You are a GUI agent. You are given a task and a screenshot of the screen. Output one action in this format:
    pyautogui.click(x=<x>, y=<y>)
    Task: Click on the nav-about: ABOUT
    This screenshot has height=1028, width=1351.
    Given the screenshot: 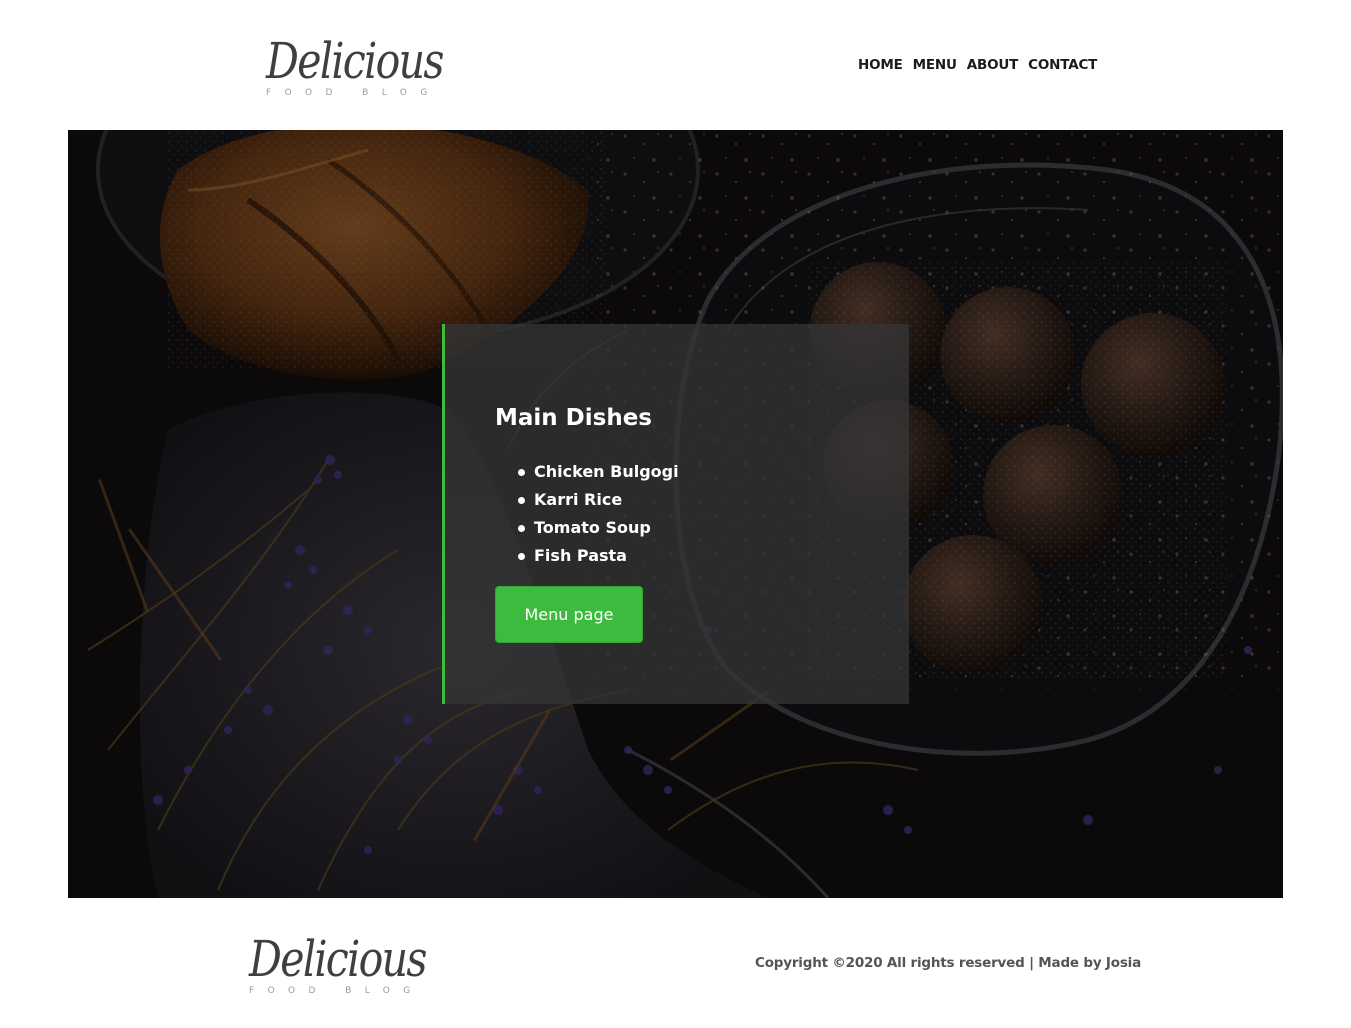 What is the action you would take?
    pyautogui.click(x=993, y=65)
    